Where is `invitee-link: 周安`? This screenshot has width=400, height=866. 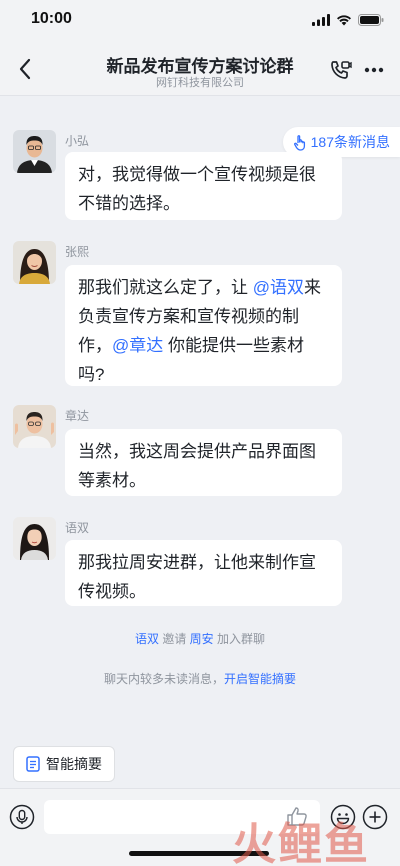
invitee-link: 周安 is located at coordinates (202, 639).